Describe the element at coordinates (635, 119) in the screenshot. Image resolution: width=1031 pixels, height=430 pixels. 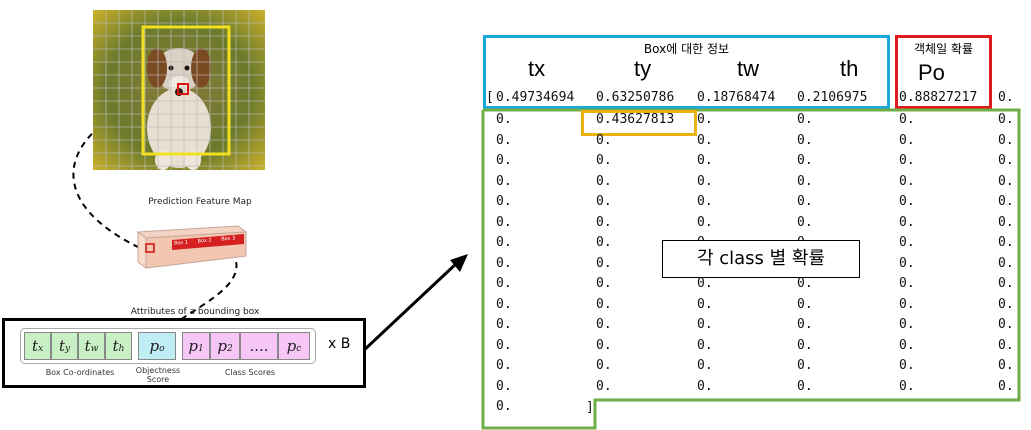
I see `highlight-value: 0.43627813` at that location.